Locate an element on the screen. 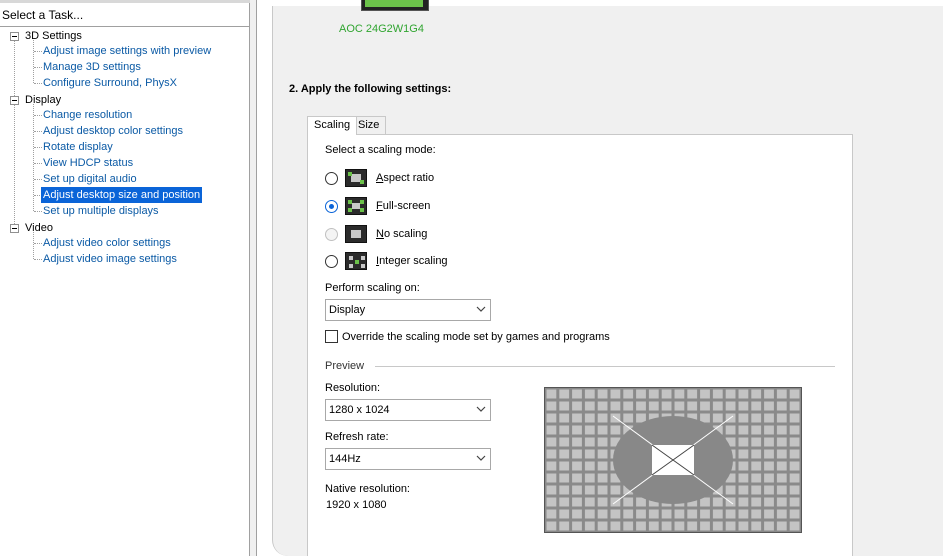  task-adjust-video-image: Adjust video image settings is located at coordinates (110, 259).